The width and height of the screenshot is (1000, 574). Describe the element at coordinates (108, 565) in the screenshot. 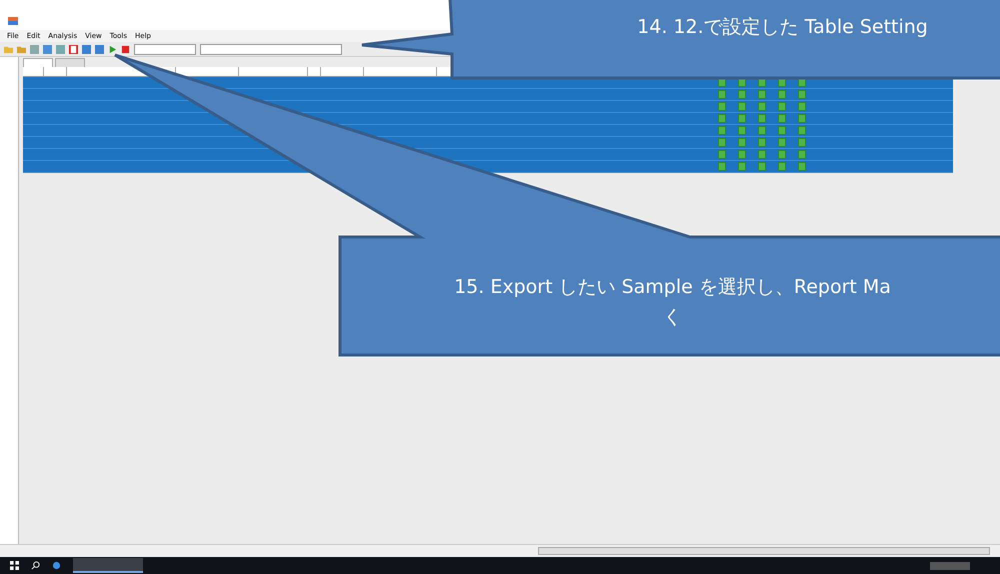

I see `taskbar-button` at that location.